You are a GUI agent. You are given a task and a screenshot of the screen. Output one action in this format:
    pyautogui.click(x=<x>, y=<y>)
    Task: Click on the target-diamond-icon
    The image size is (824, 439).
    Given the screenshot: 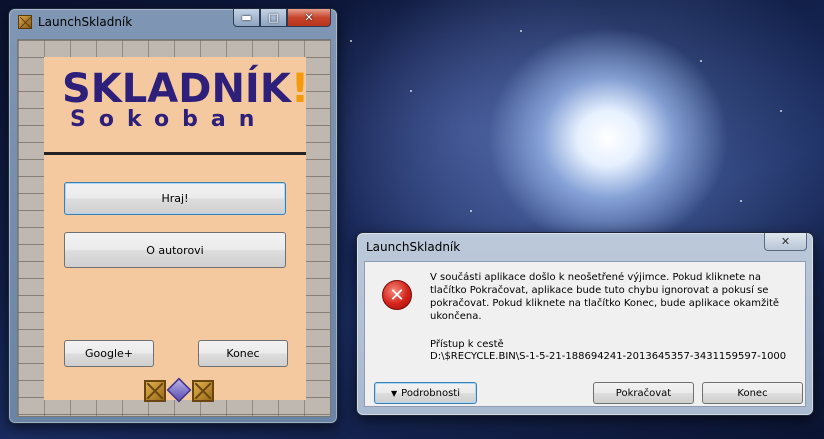 What is the action you would take?
    pyautogui.click(x=179, y=390)
    